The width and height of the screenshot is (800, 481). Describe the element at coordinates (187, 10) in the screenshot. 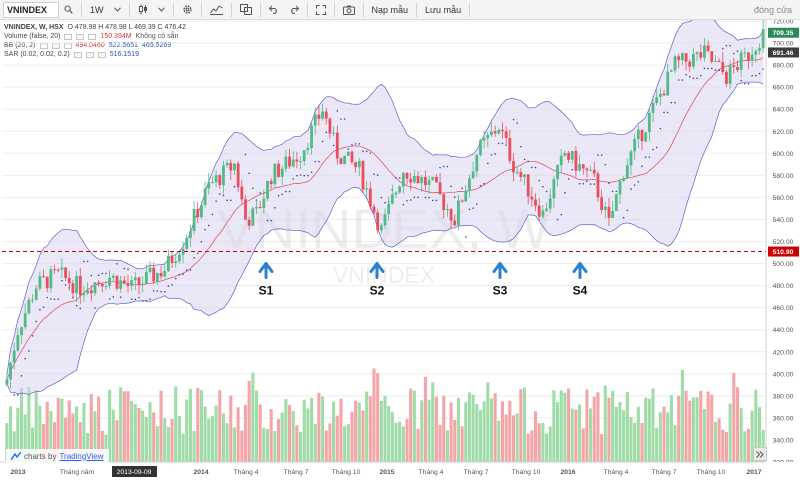

I see `settings-gear-icon` at that location.